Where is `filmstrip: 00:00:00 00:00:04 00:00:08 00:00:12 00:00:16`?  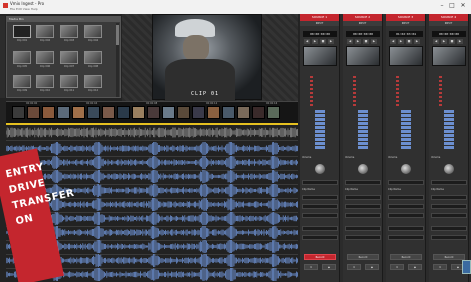 filmstrip: 00:00:00 00:00:04 00:00:08 00:00:12 00:00:16 is located at coordinates (152, 112).